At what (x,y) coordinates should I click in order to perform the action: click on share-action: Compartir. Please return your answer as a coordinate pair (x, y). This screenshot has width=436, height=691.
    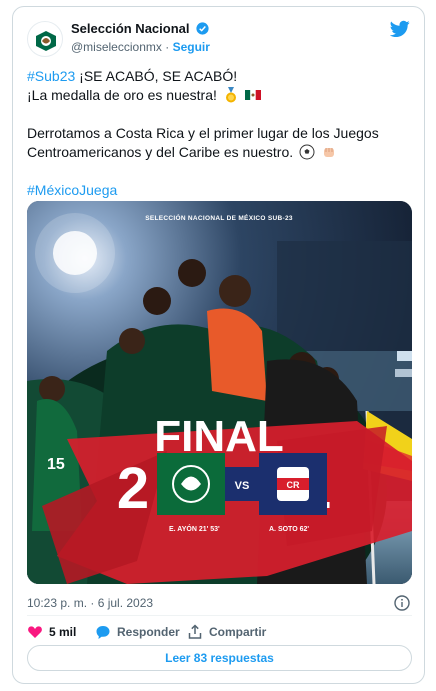
    Looking at the image, I should click on (226, 632).